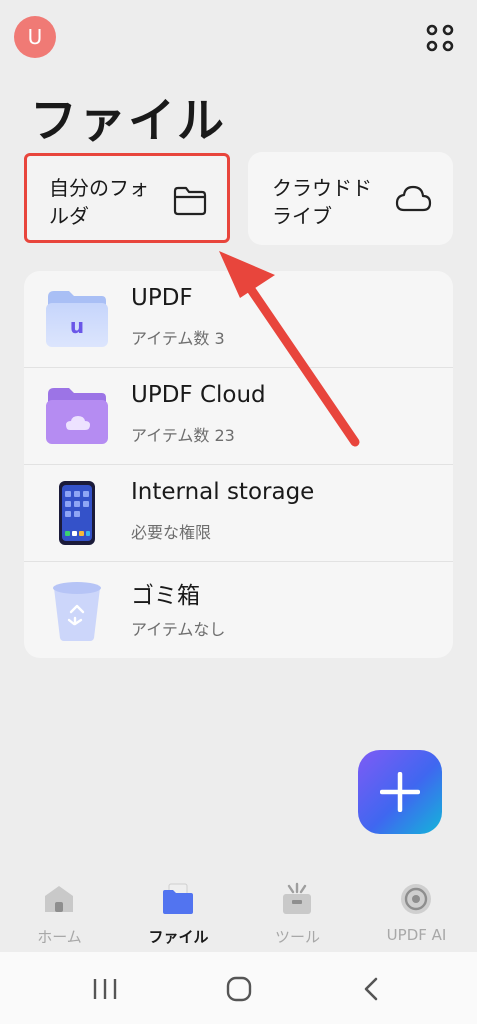 This screenshot has width=477, height=1024. Describe the element at coordinates (183, 435) in the screenshot. I see `file-subtitle: アイテム数 23` at that location.